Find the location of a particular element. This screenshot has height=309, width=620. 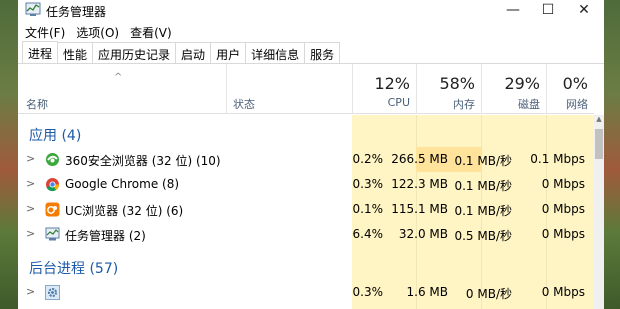

scroll-up-arrow-icon: ▲ is located at coordinates (599, 120).